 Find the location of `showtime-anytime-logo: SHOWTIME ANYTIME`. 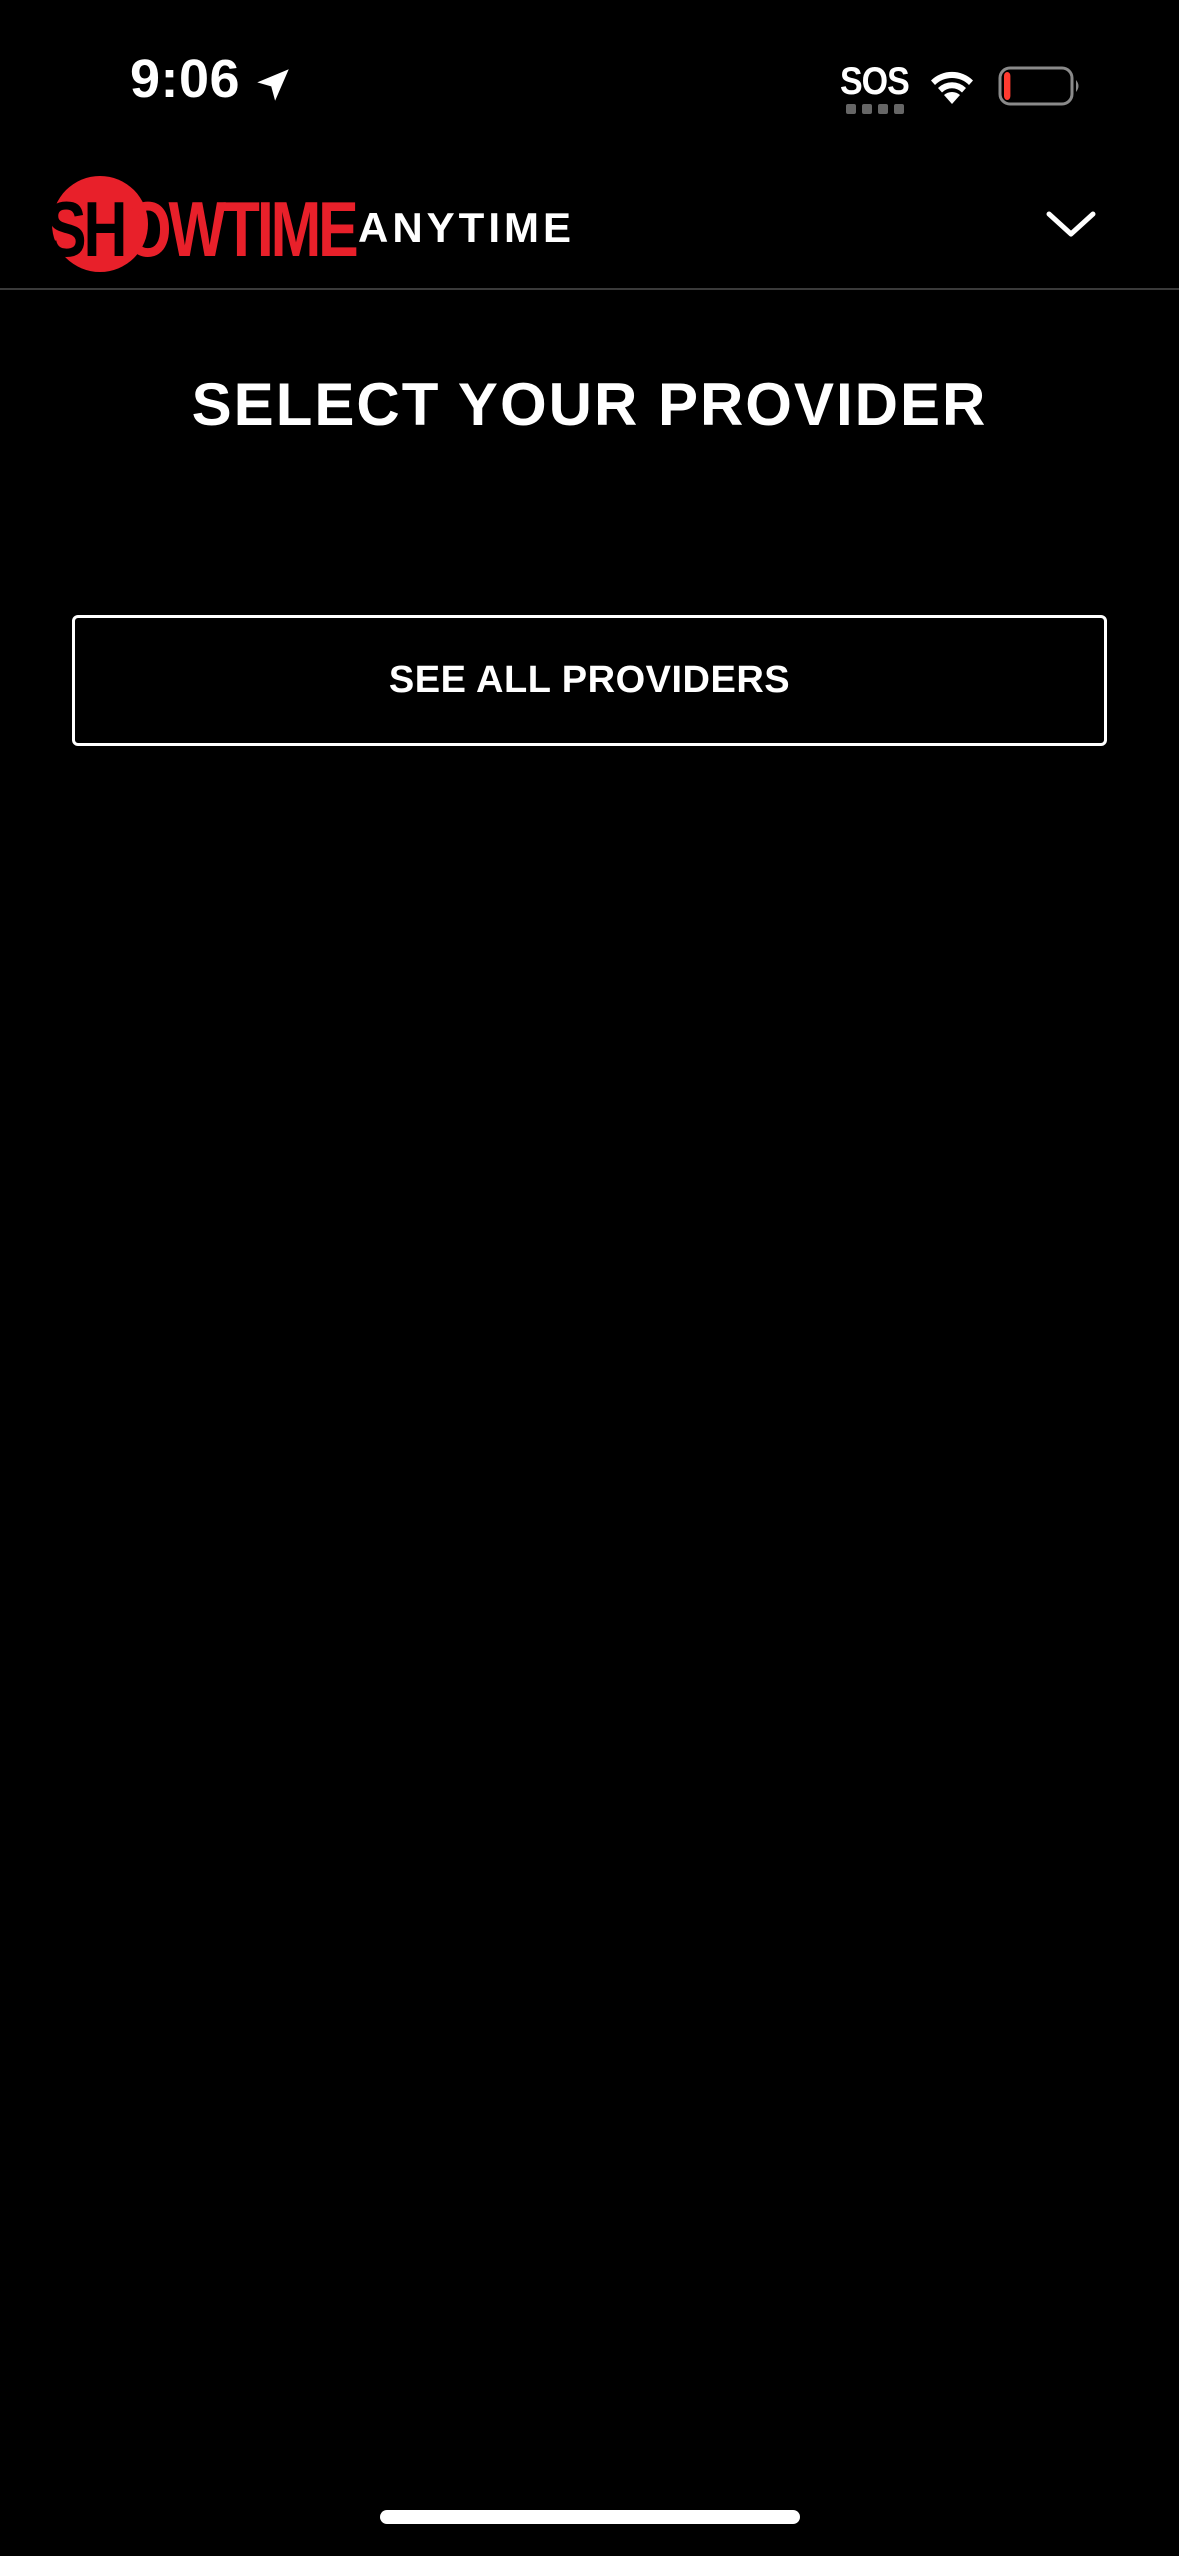

showtime-anytime-logo: SHOWTIME ANYTIME is located at coordinates (308, 229).